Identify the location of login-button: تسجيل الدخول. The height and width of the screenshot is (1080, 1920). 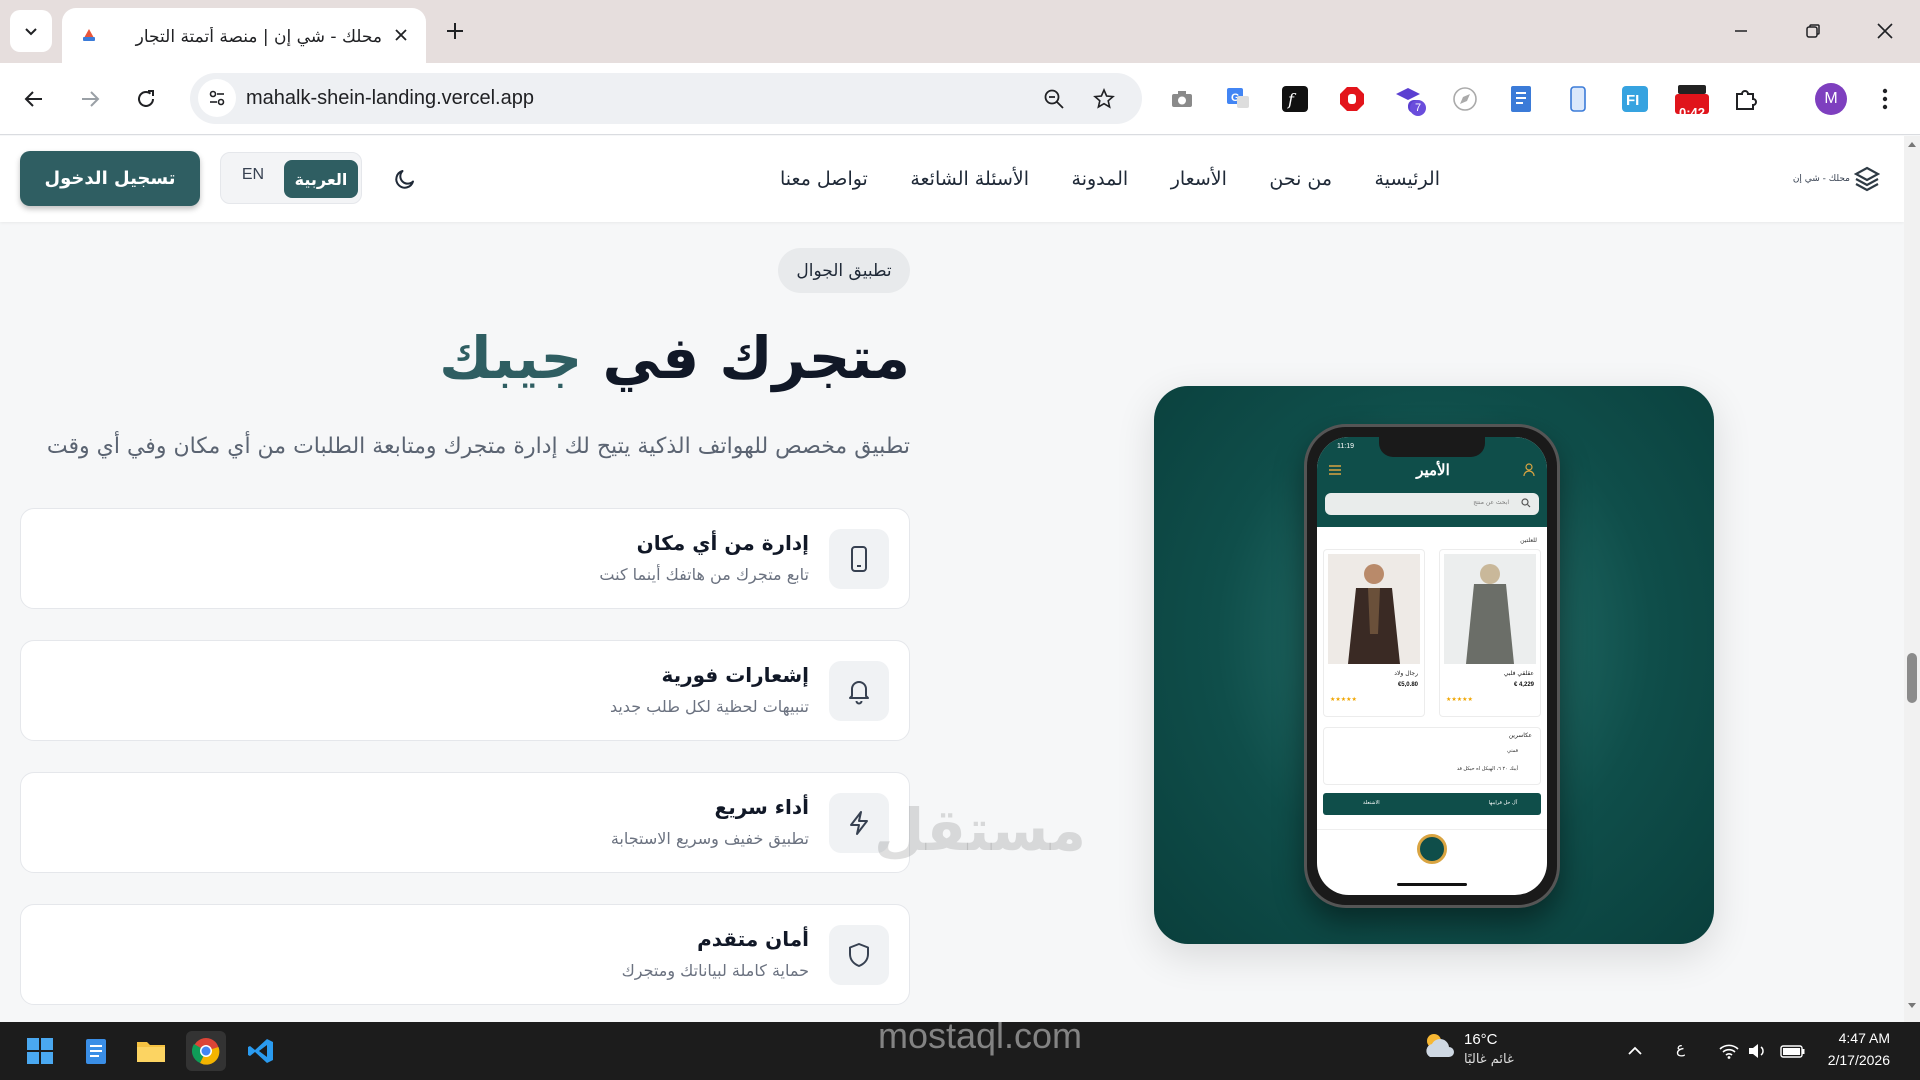
(110, 178).